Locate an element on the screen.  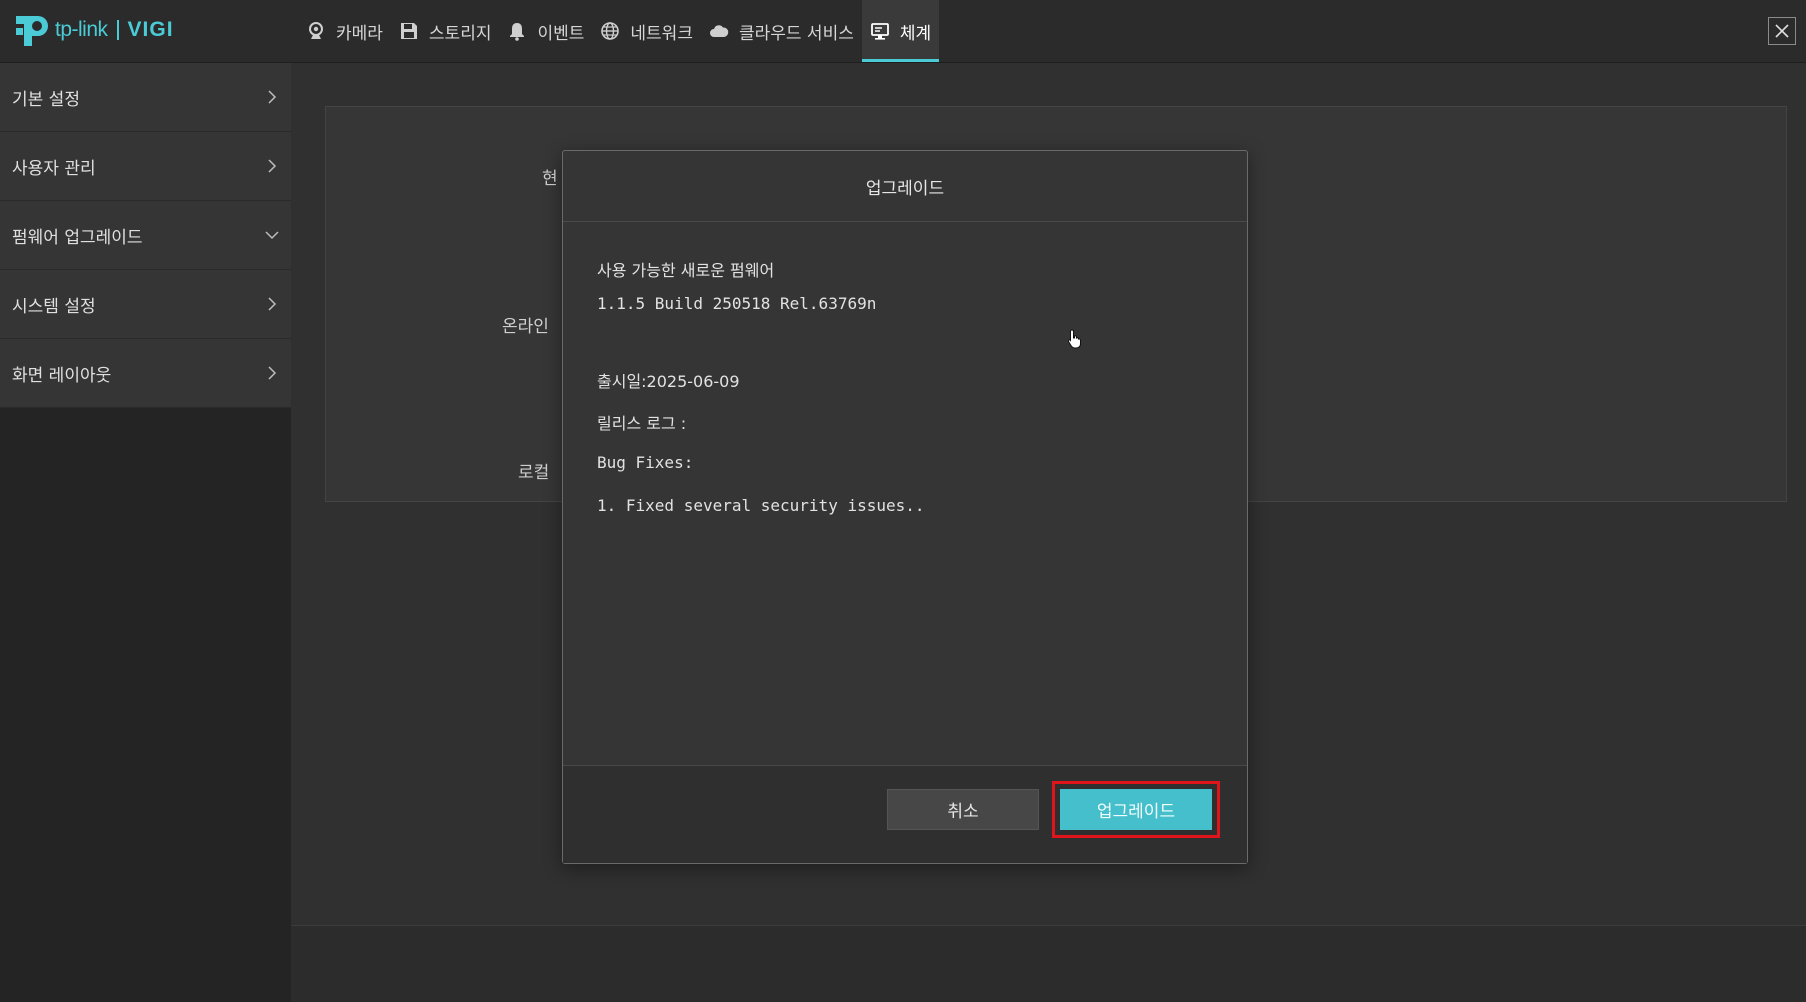
nav-label-system: 체계 is located at coordinates (915, 33).